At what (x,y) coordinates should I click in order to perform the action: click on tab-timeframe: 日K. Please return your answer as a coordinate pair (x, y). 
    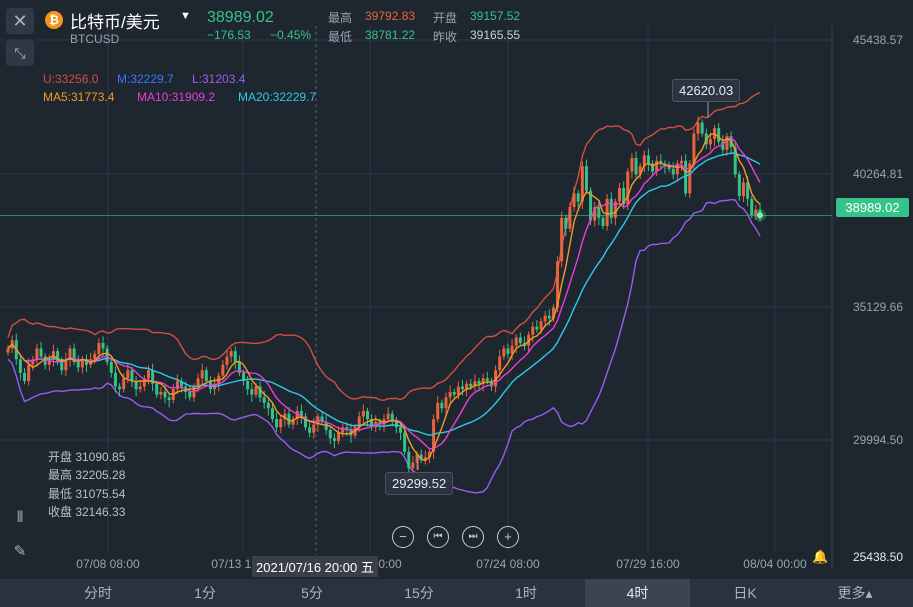
    Looking at the image, I should click on (745, 593).